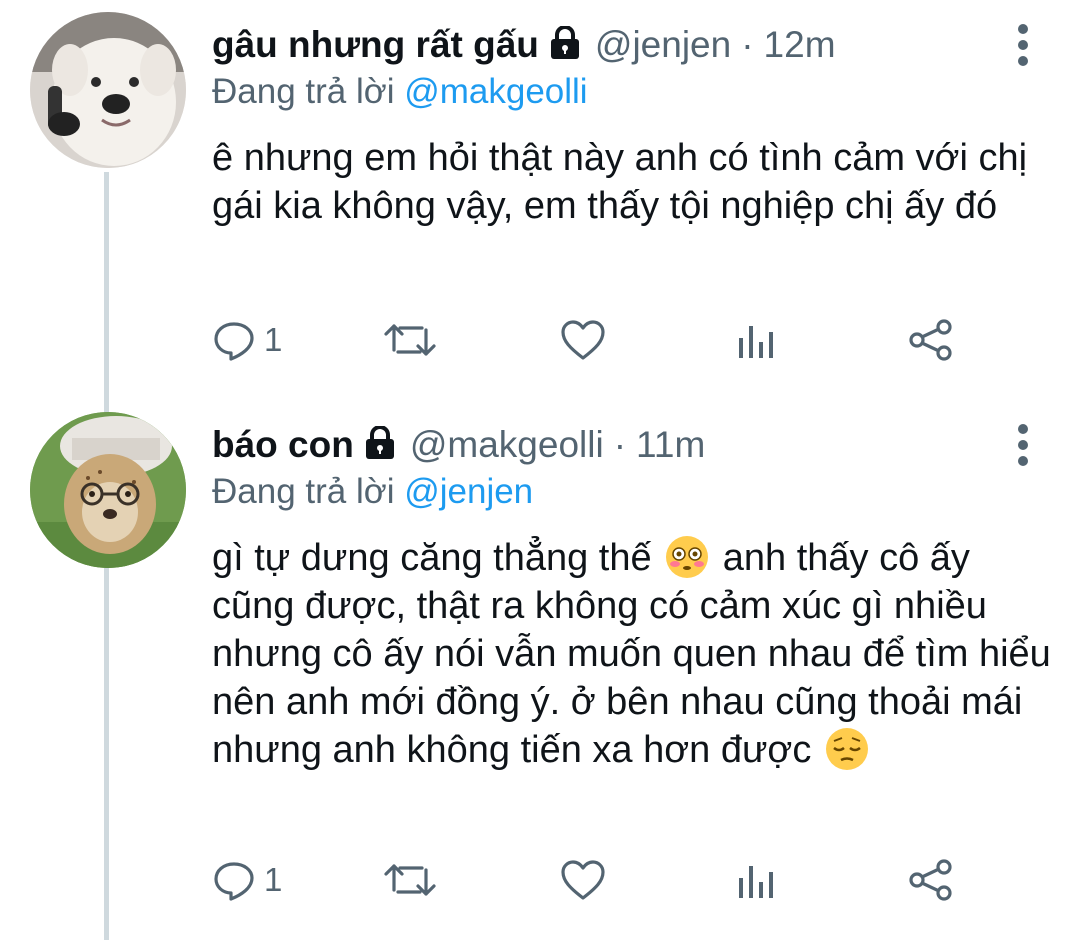 The width and height of the screenshot is (1080, 940). Describe the element at coordinates (400, 92) in the screenshot. I see `replying-to: Đang trả lời @makgeolli` at that location.